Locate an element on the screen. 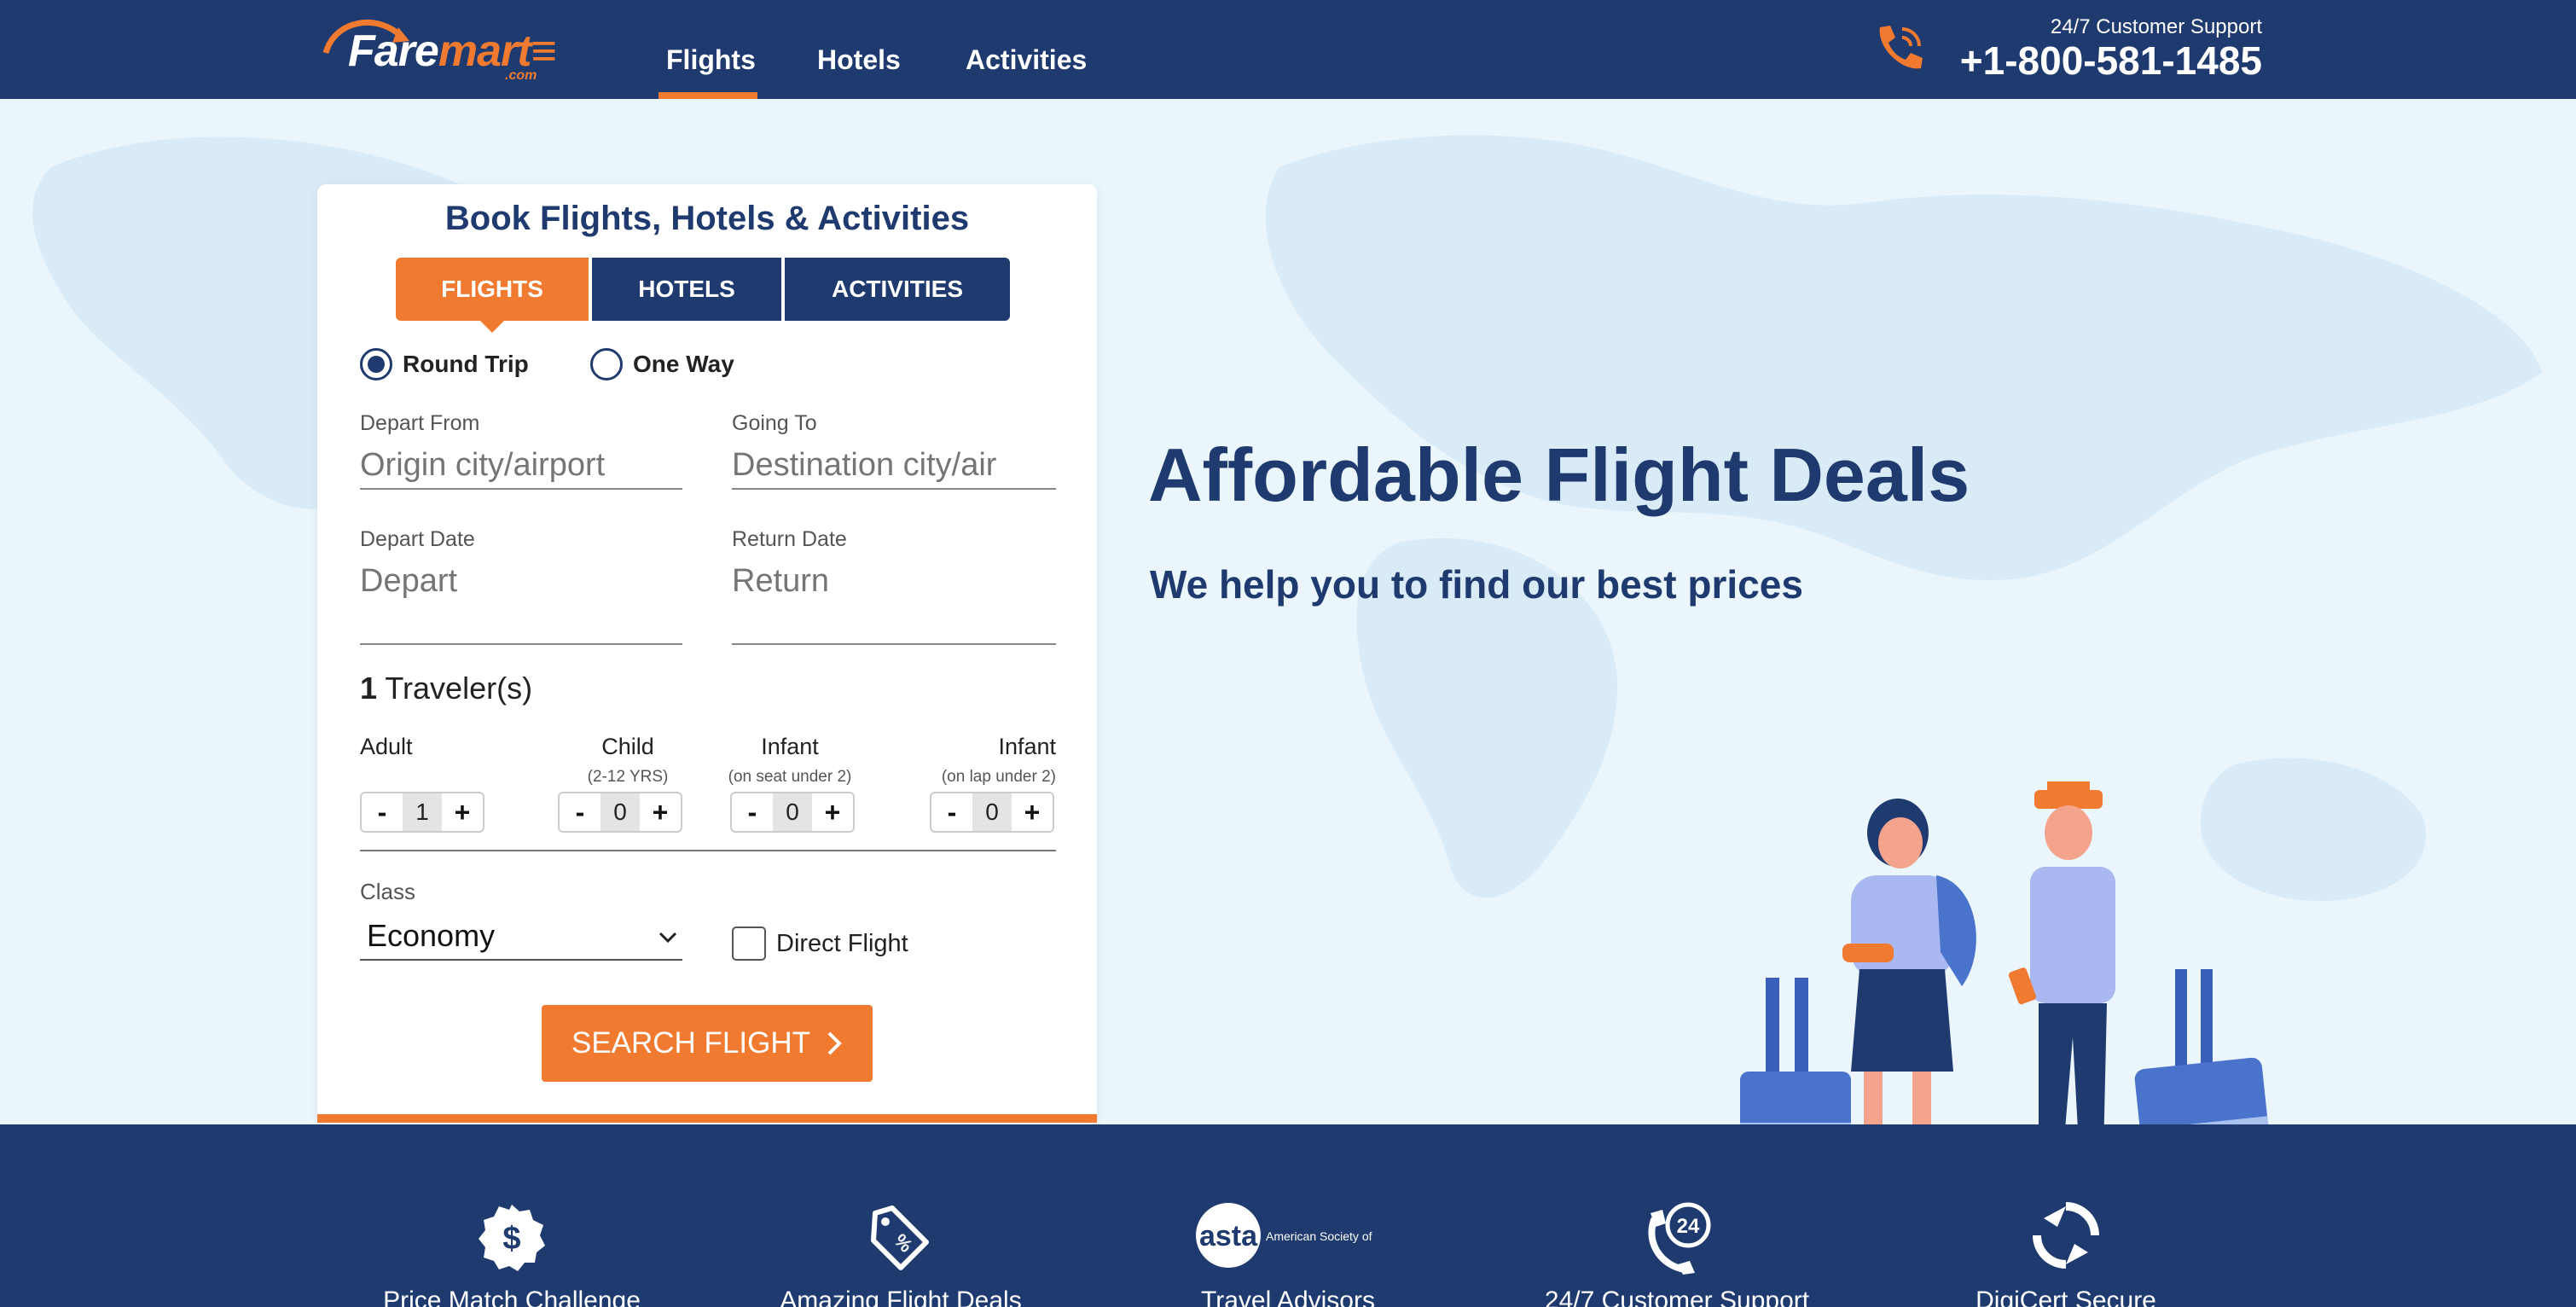  round-trip-radio is located at coordinates (376, 364).